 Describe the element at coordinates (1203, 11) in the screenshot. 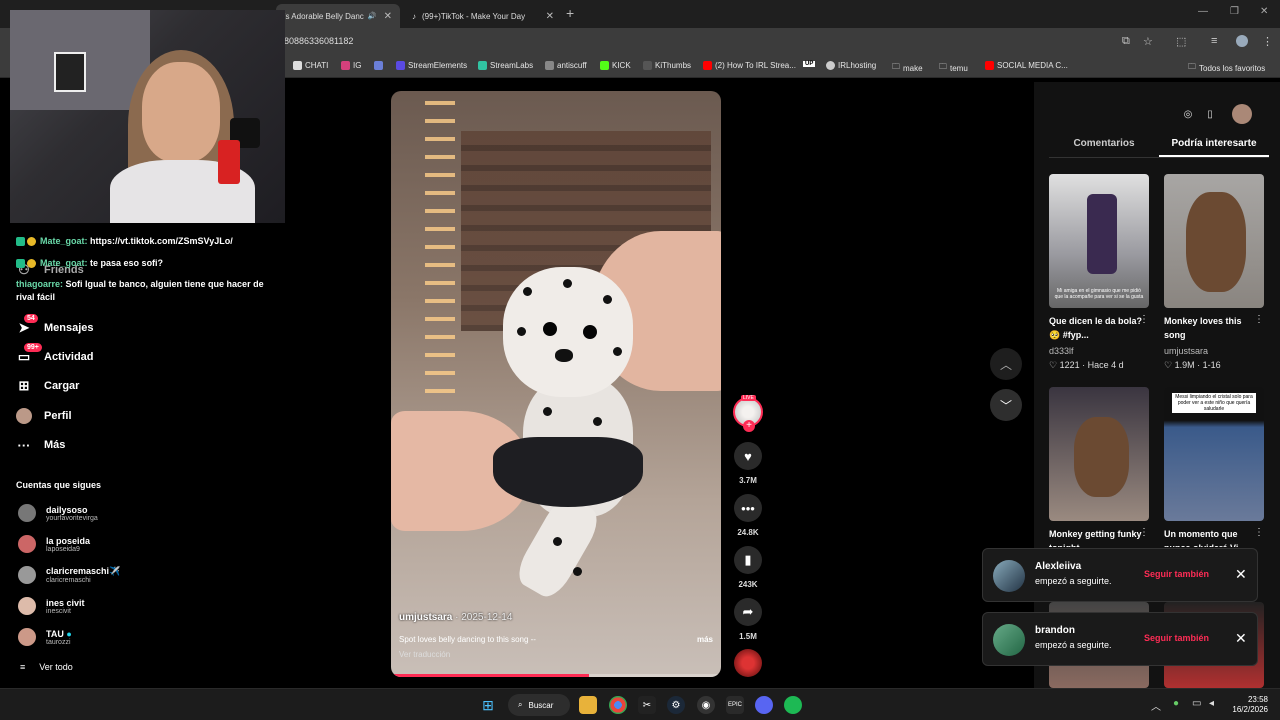

I see `minimize-icon: —` at that location.